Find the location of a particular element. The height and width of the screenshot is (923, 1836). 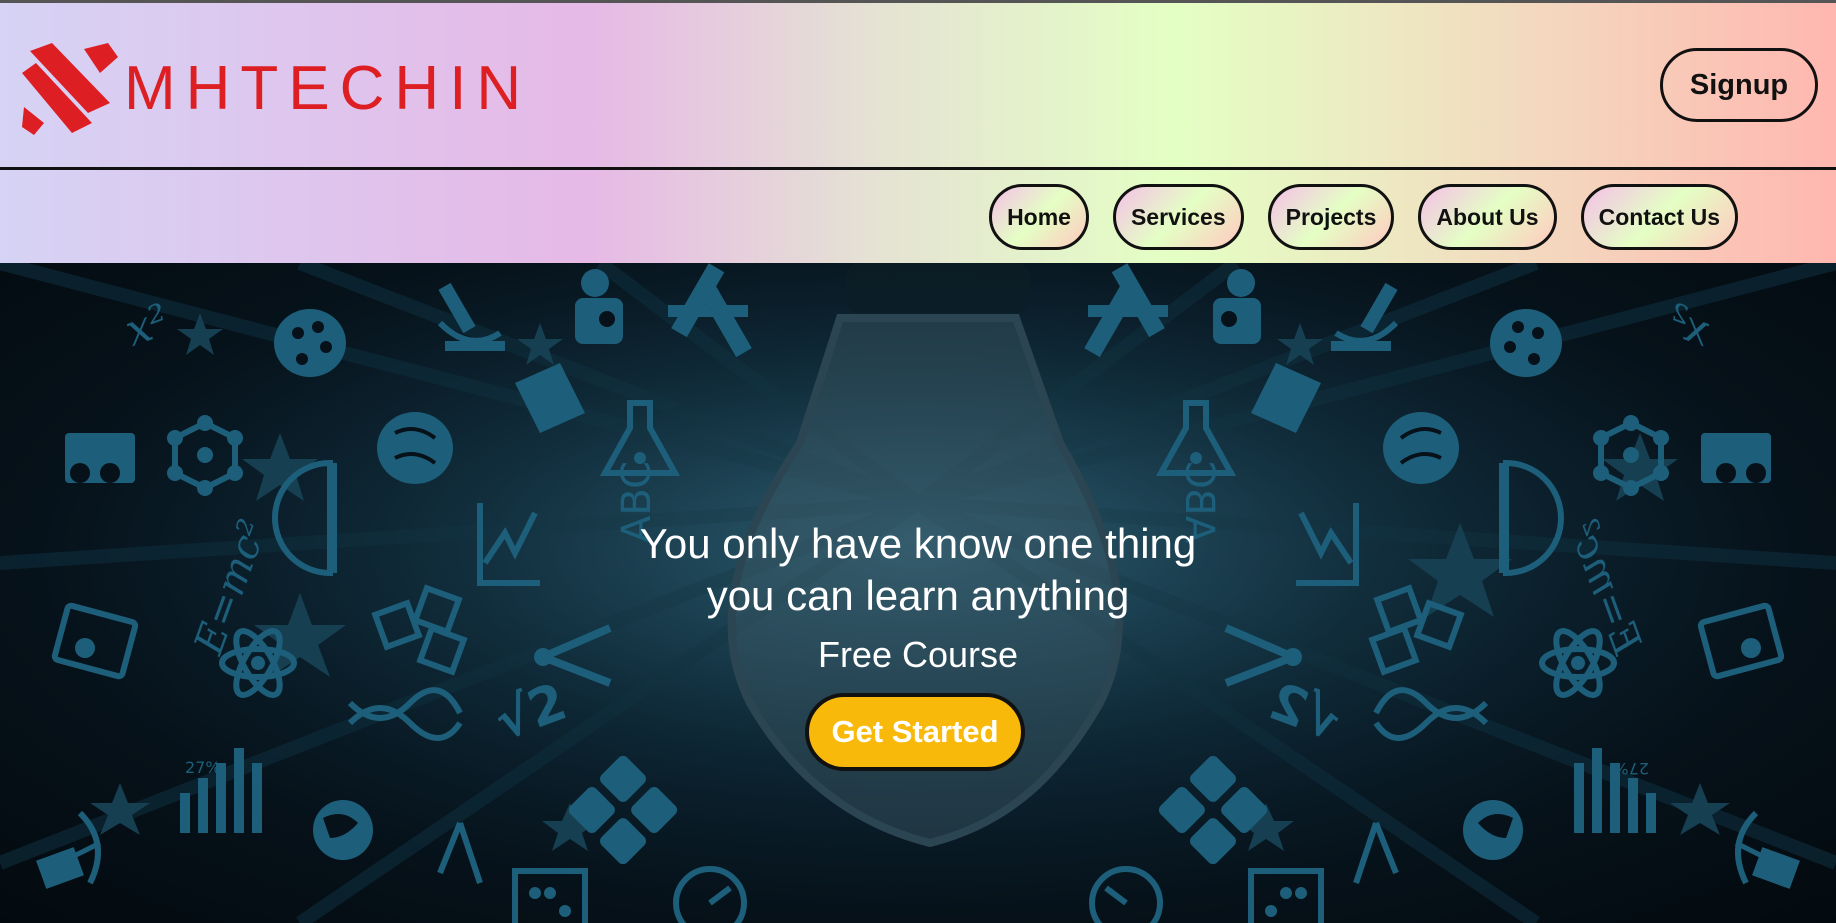

right-percent-label: 27% is located at coordinates (1631, 768).